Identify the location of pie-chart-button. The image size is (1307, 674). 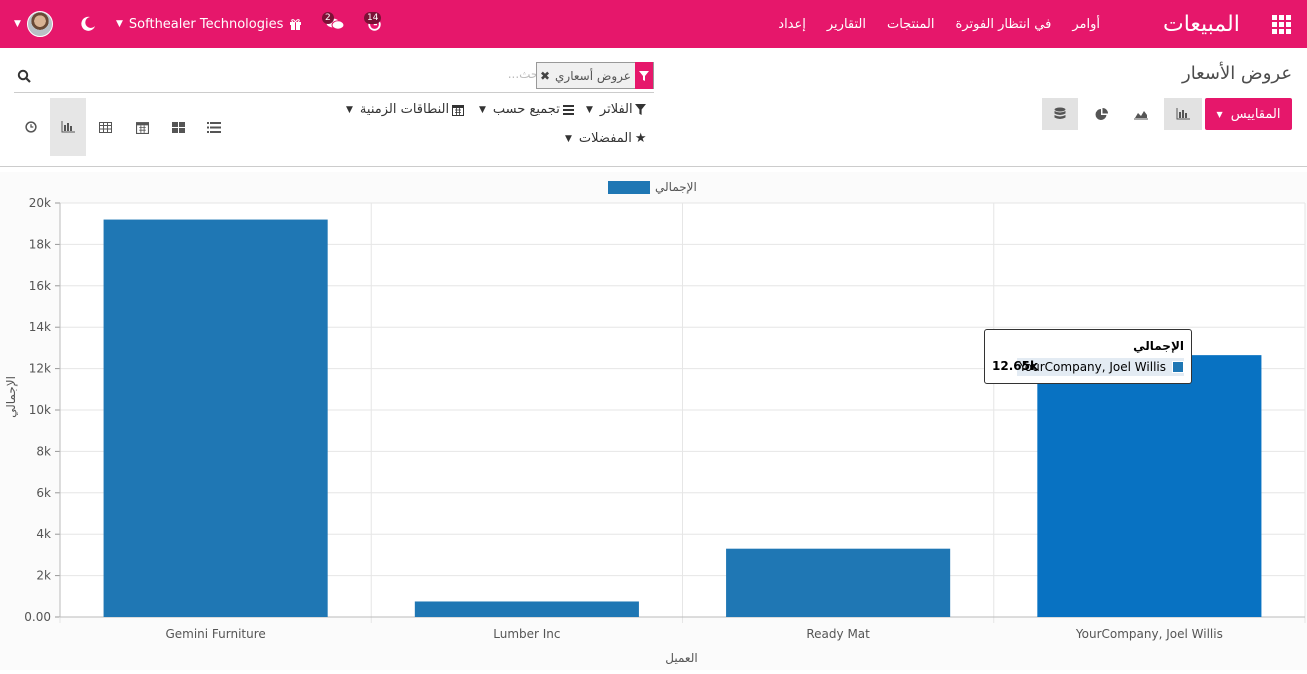
(1101, 114).